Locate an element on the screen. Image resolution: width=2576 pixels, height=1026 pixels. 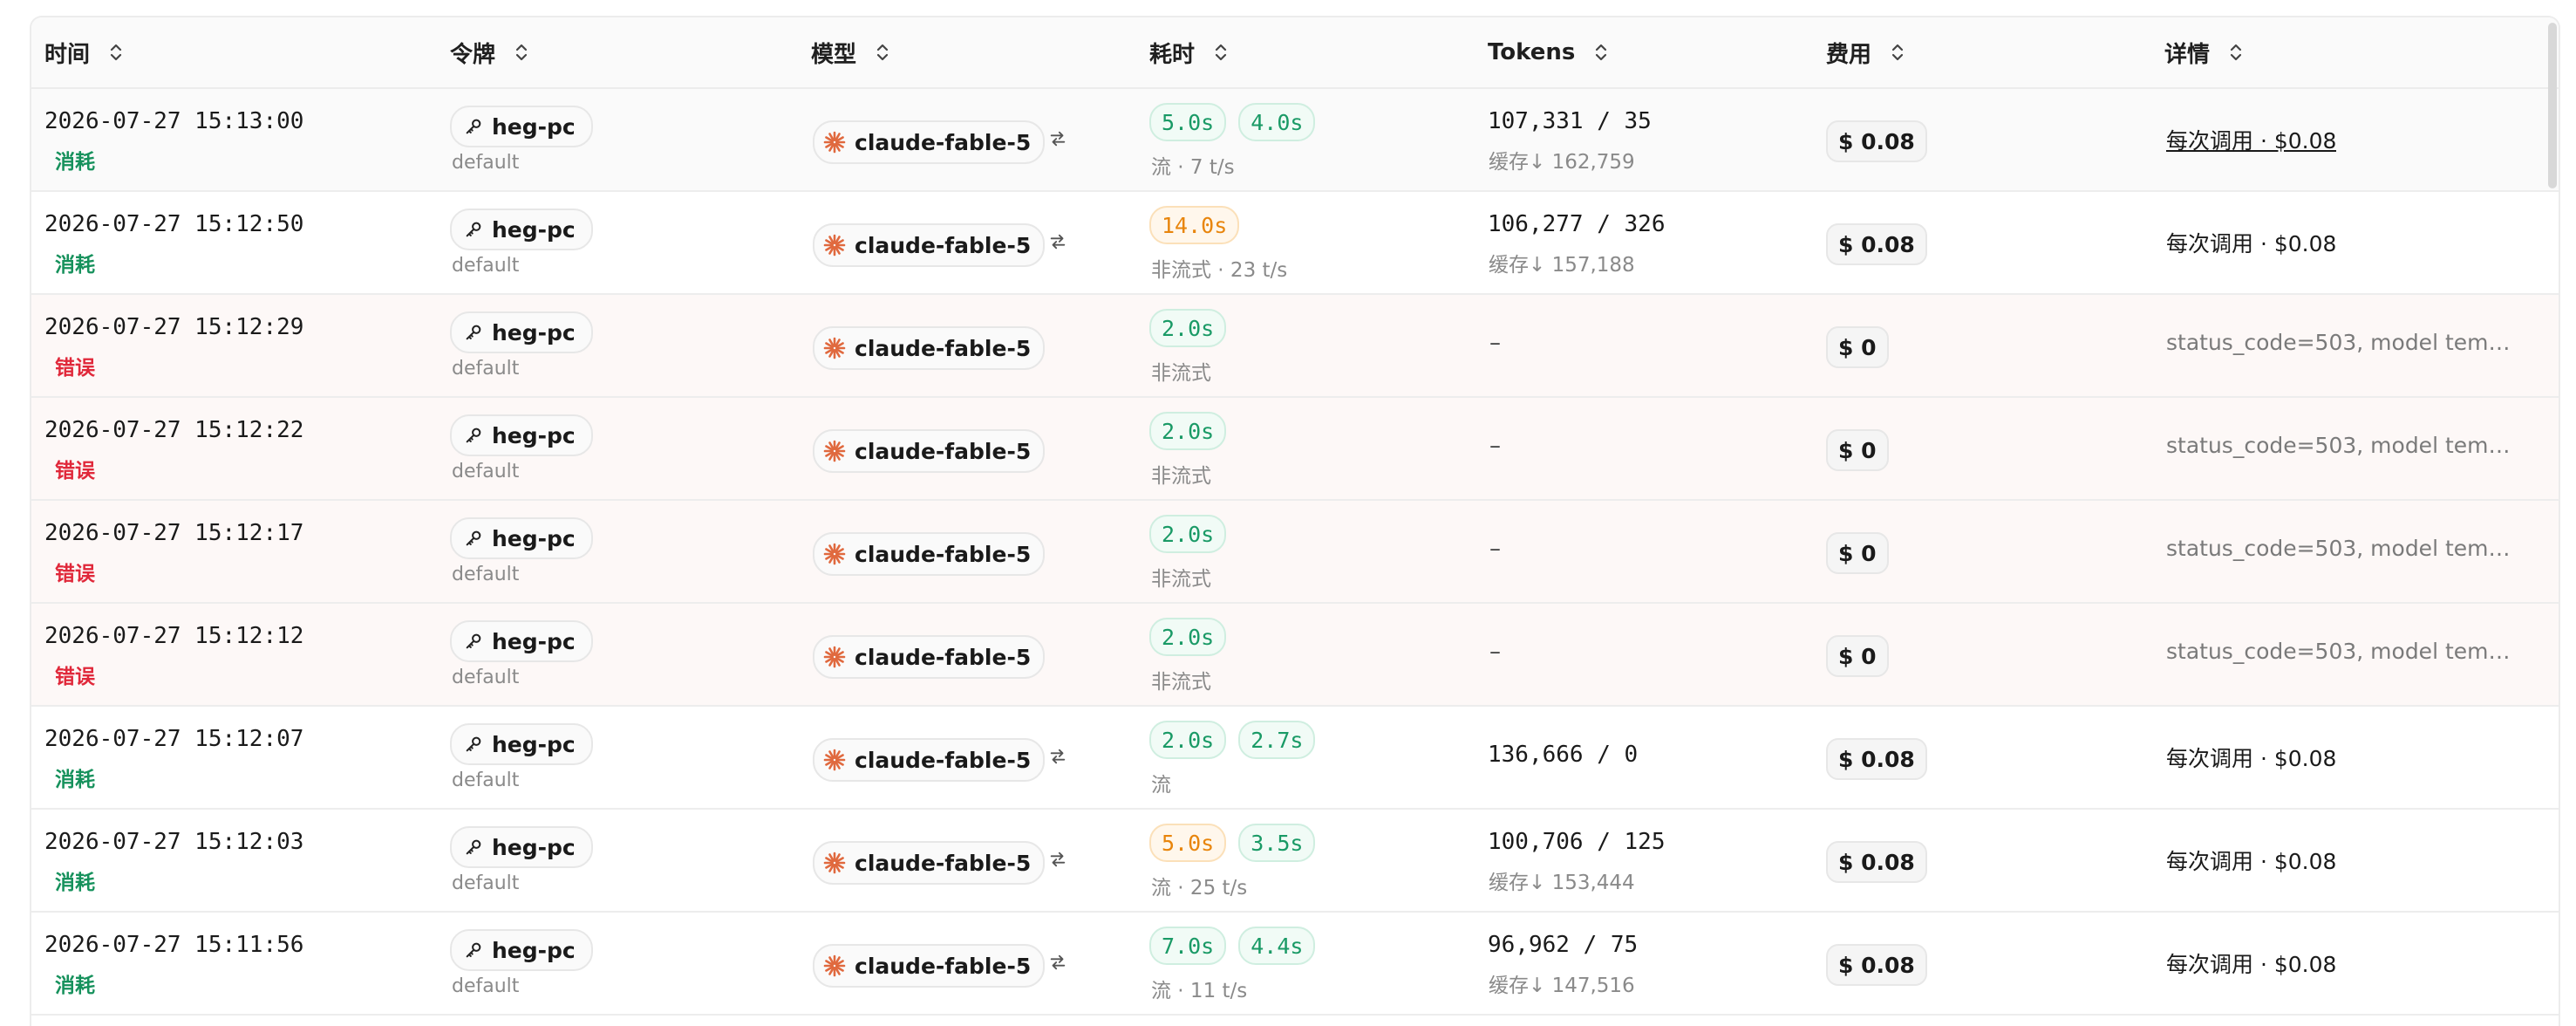
column-header-detail: 详情 is located at coordinates (2203, 52).